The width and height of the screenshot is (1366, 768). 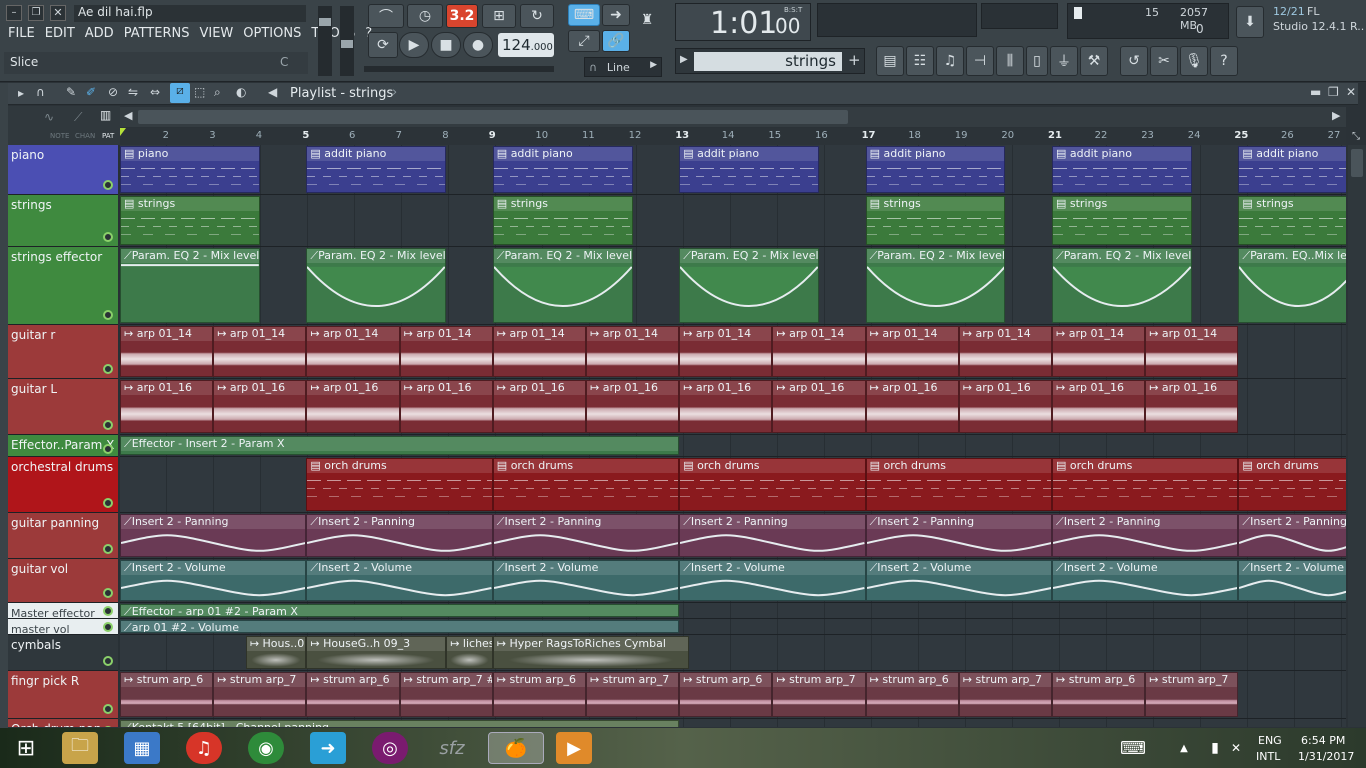 I want to click on track-lane: ⟋Effector - arp 01 #2 - Param X, so click(x=733, y=611).